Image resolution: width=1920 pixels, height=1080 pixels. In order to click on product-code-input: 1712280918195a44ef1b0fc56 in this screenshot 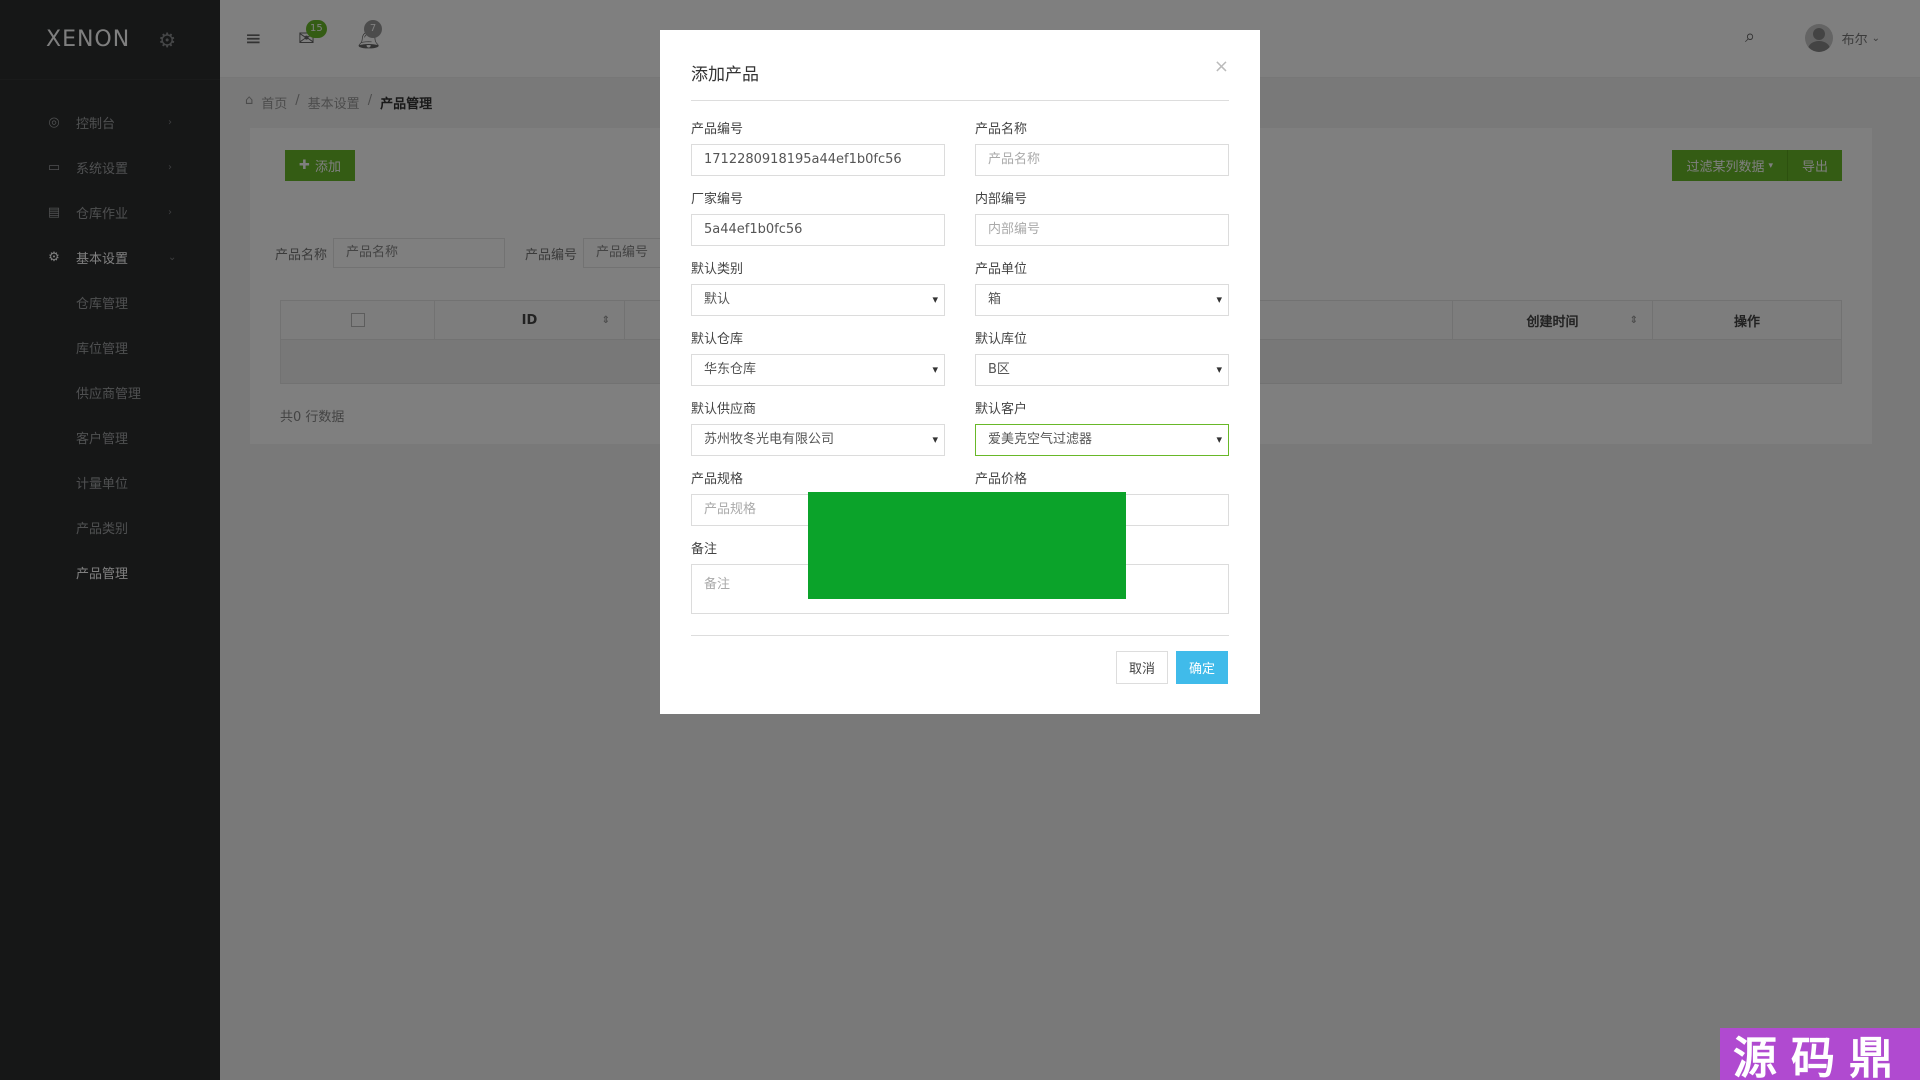, I will do `click(818, 160)`.